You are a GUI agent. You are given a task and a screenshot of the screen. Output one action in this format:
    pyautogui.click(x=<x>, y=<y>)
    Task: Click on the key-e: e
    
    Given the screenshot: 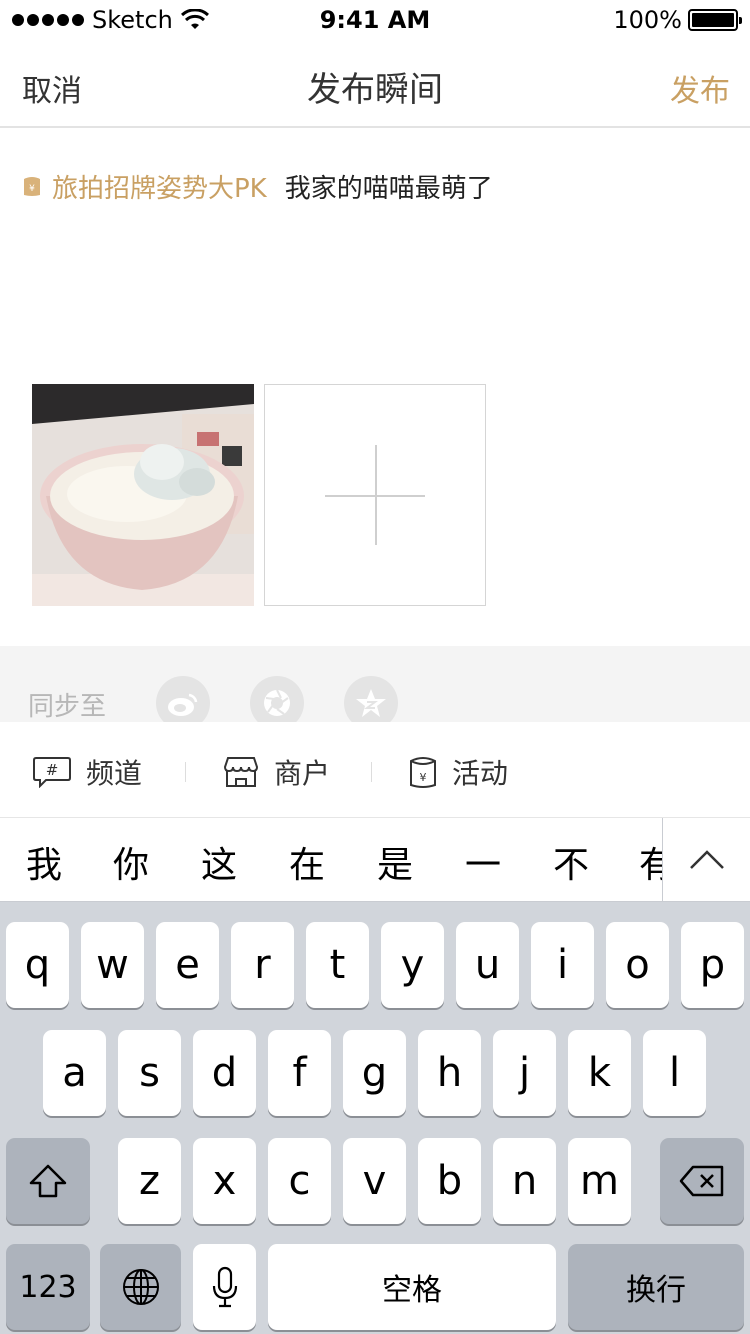 What is the action you would take?
    pyautogui.click(x=187, y=965)
    